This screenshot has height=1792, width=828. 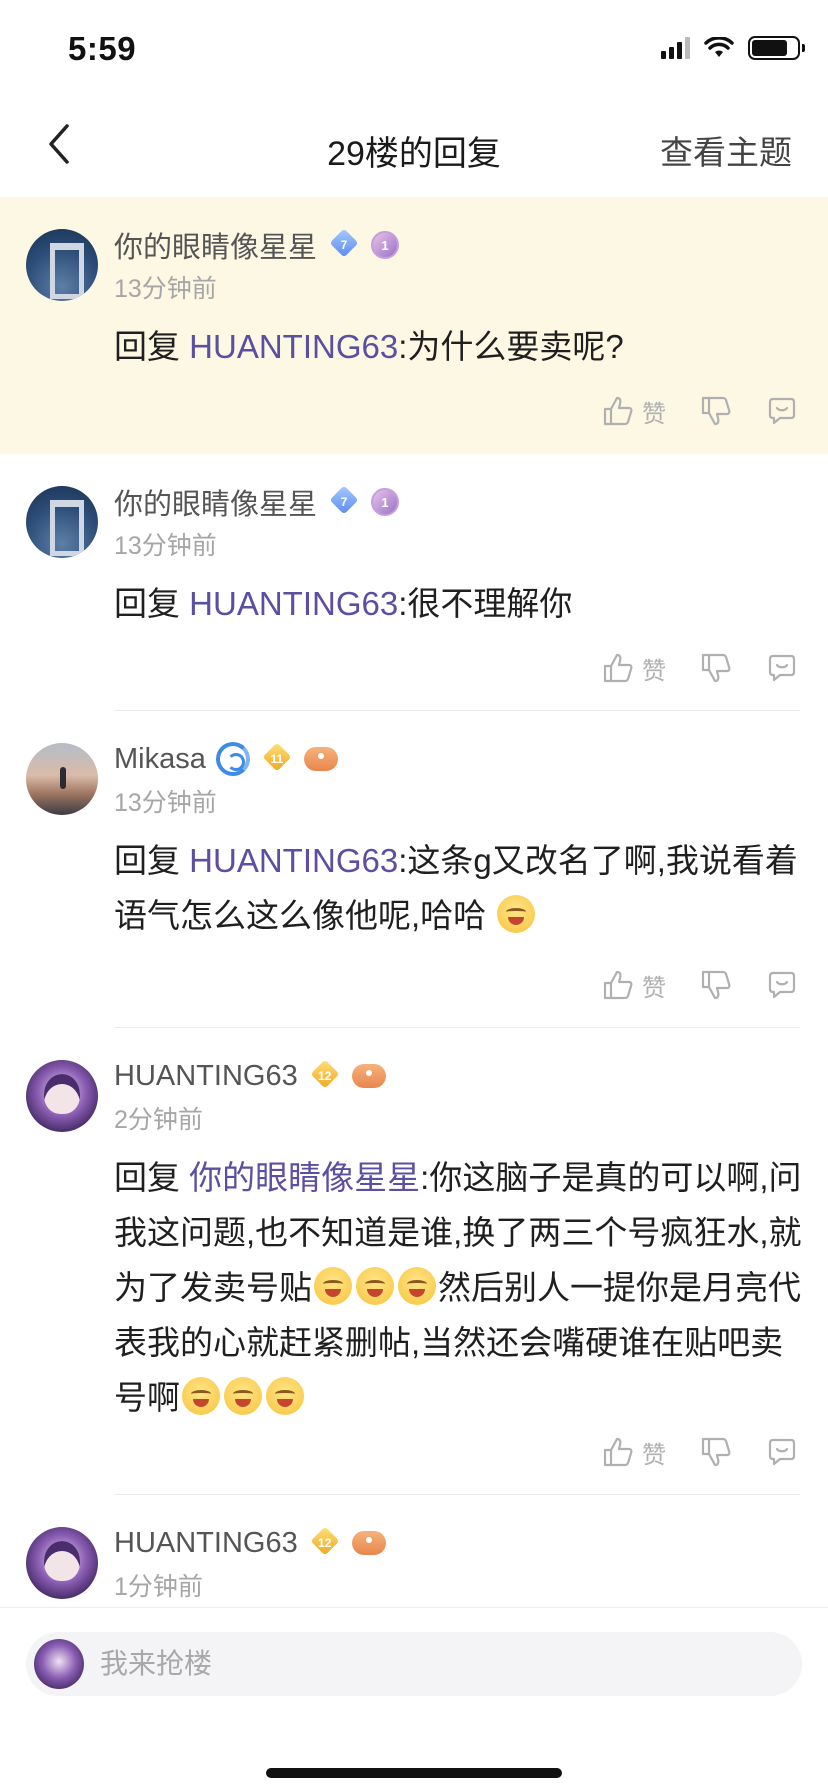 I want to click on cellular-signal-icon, so click(x=675, y=48).